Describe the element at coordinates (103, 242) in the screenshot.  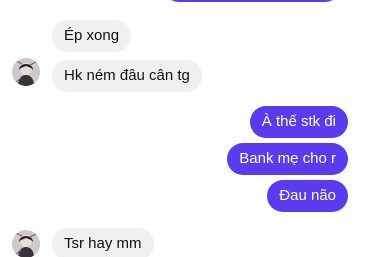
I see `incoming-message-bubble: Tsr hay mm` at that location.